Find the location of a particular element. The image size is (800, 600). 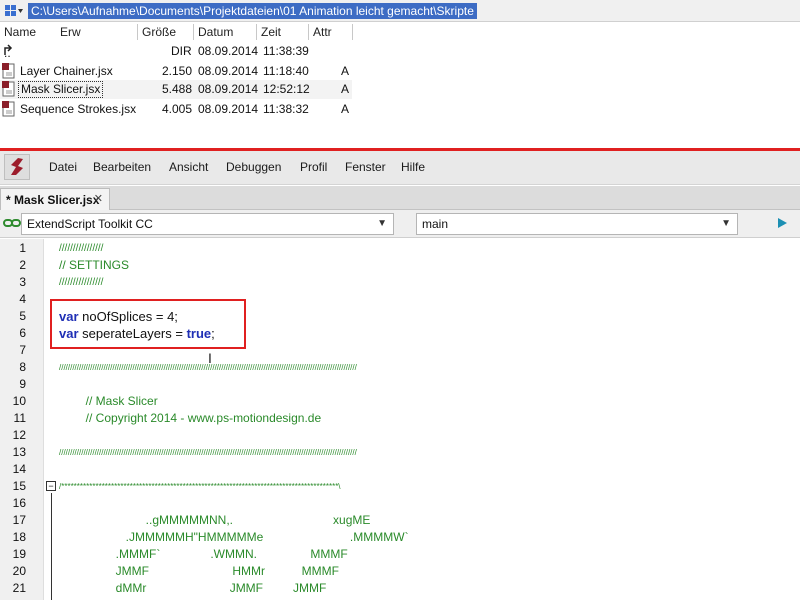

line-number: 9 is located at coordinates (22, 384).